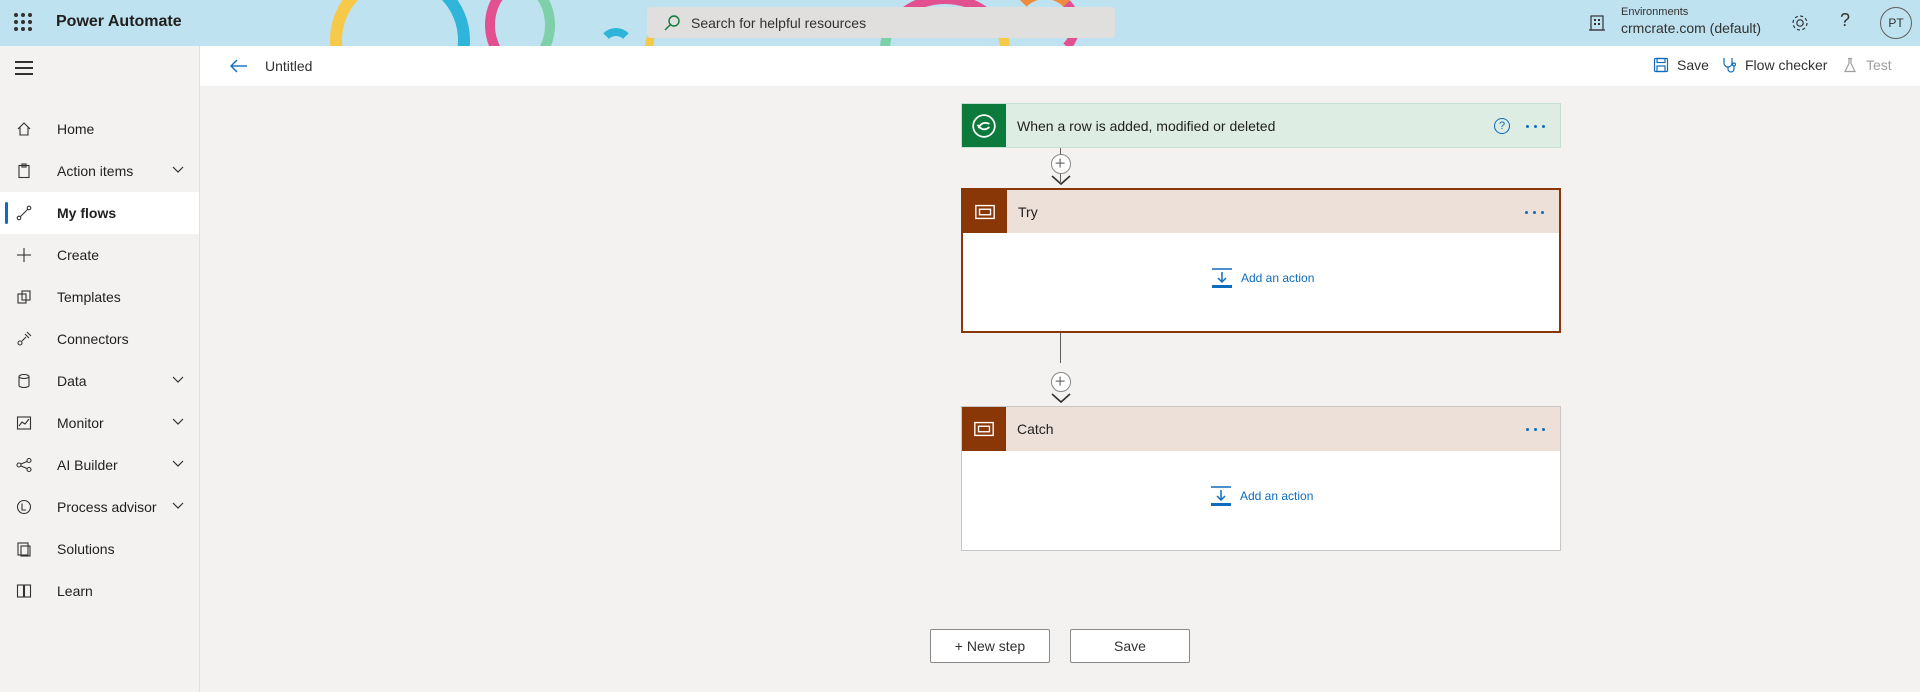 The image size is (1920, 692). I want to click on dataverse-icon, so click(984, 125).